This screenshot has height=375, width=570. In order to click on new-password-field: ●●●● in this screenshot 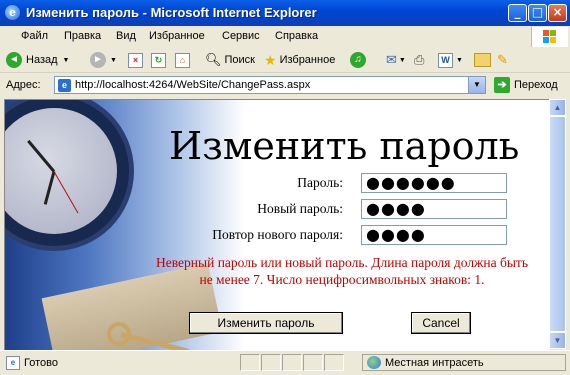, I will do `click(434, 209)`.